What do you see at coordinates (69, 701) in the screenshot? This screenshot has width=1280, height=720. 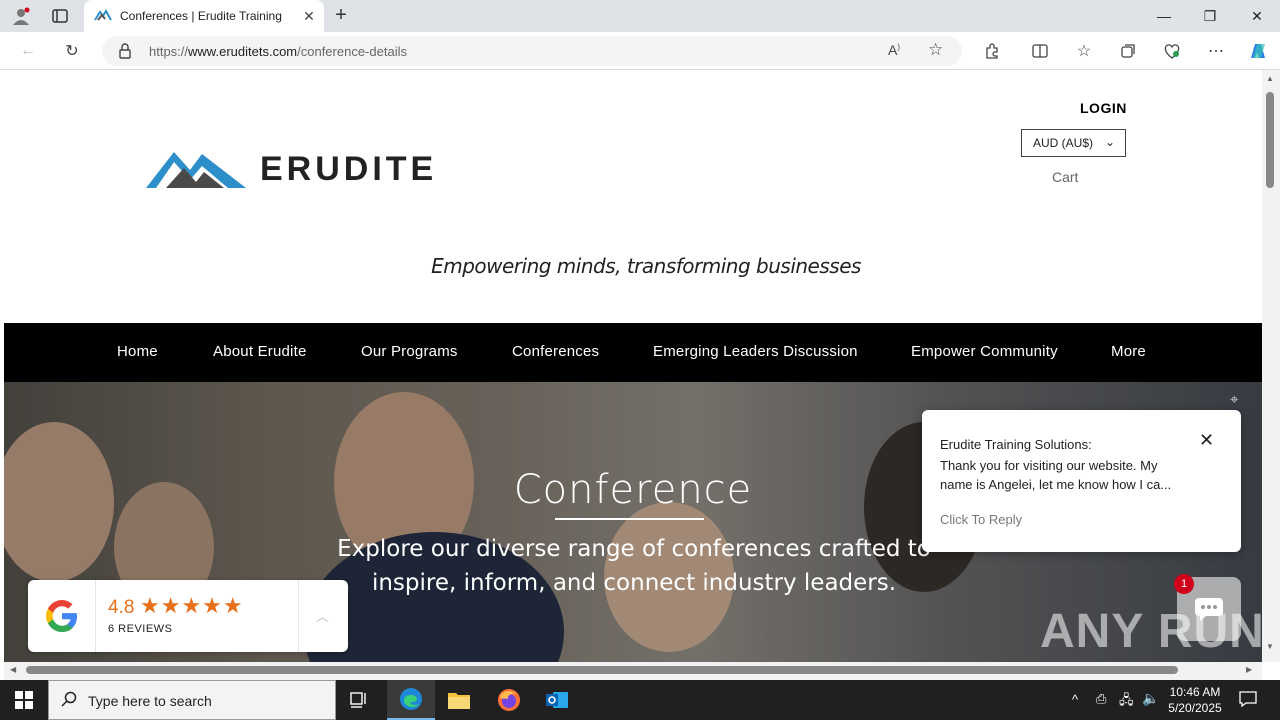 I see `search-icon` at bounding box center [69, 701].